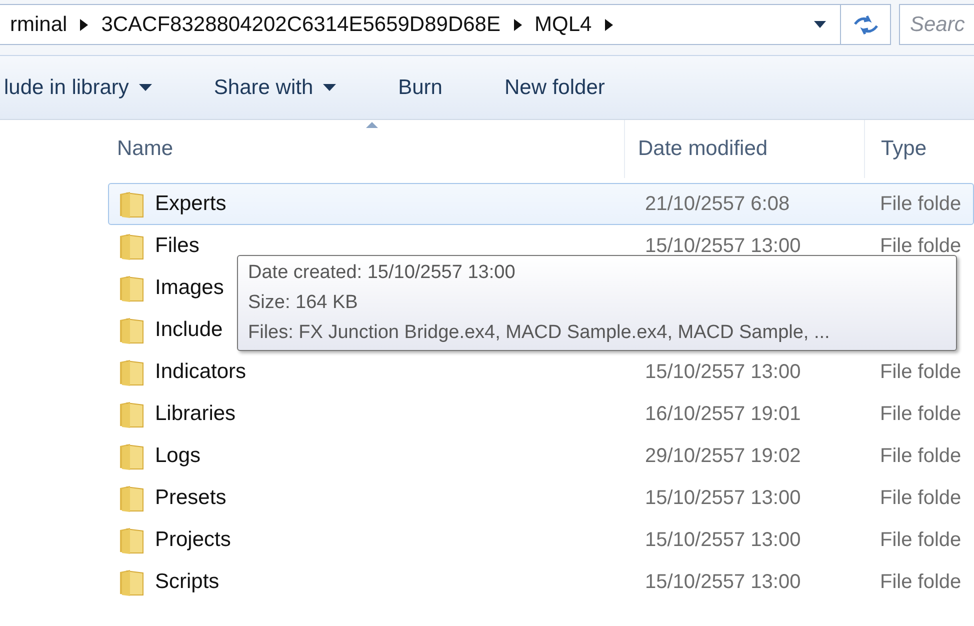 The width and height of the screenshot is (974, 626). What do you see at coordinates (189, 288) in the screenshot?
I see `file-name: Images` at bounding box center [189, 288].